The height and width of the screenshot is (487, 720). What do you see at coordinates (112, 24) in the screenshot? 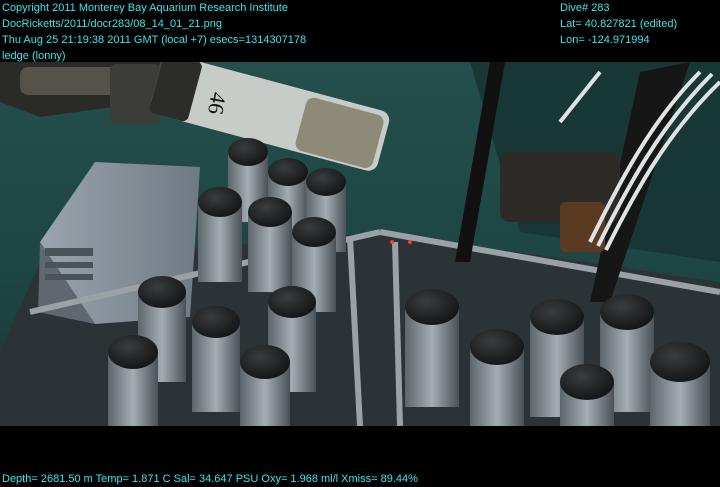
I see `image-path-text: DocRicketts/2011/docr283/08_14_01_21.png` at bounding box center [112, 24].